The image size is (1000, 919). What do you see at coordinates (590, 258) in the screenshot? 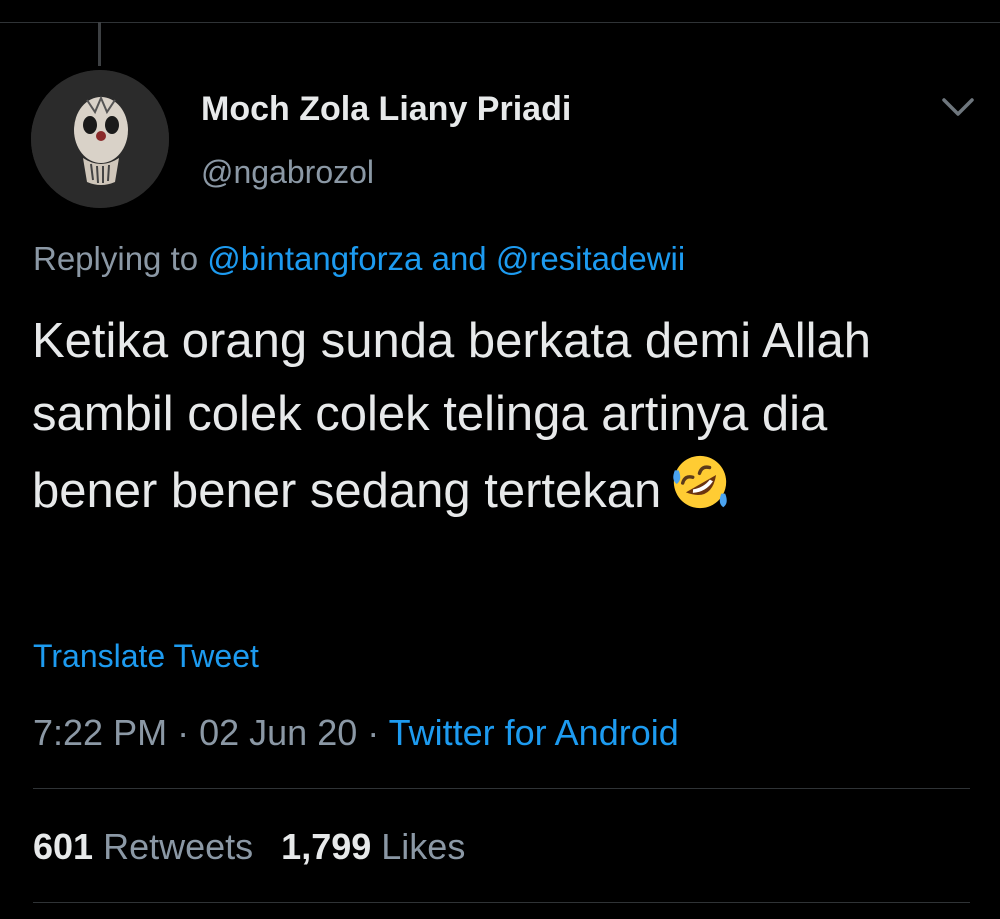
I see `mention-link-resitadewii: @resitadewii` at bounding box center [590, 258].